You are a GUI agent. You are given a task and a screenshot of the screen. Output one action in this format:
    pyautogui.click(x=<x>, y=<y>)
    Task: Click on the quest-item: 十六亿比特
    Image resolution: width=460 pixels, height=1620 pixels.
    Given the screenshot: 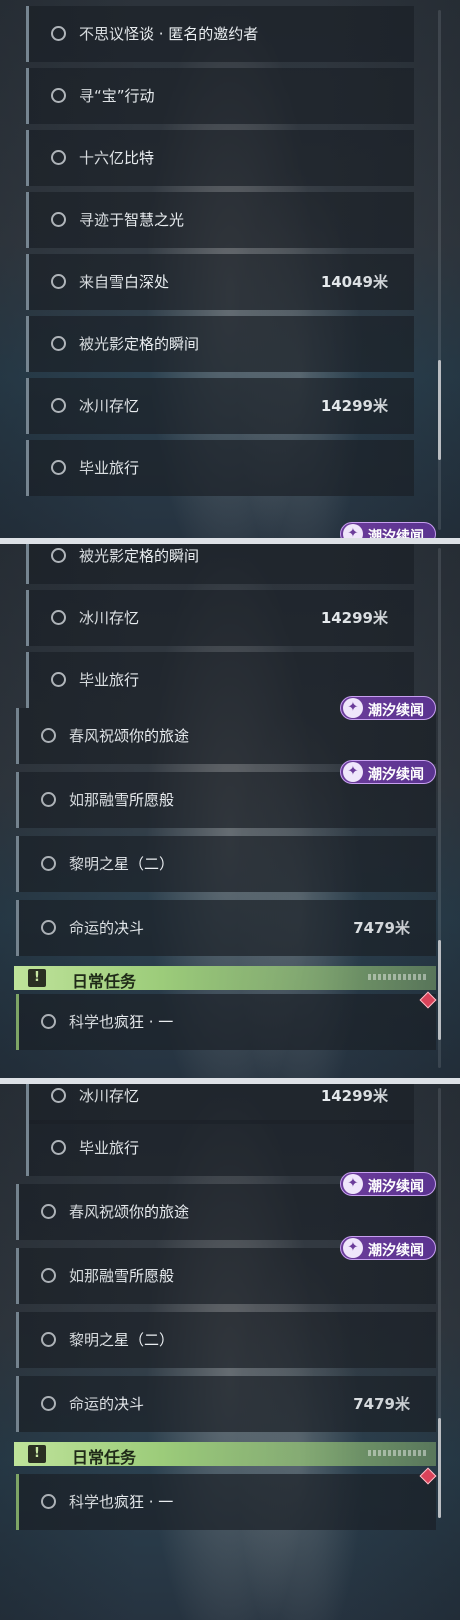 What is the action you would take?
    pyautogui.click(x=220, y=158)
    